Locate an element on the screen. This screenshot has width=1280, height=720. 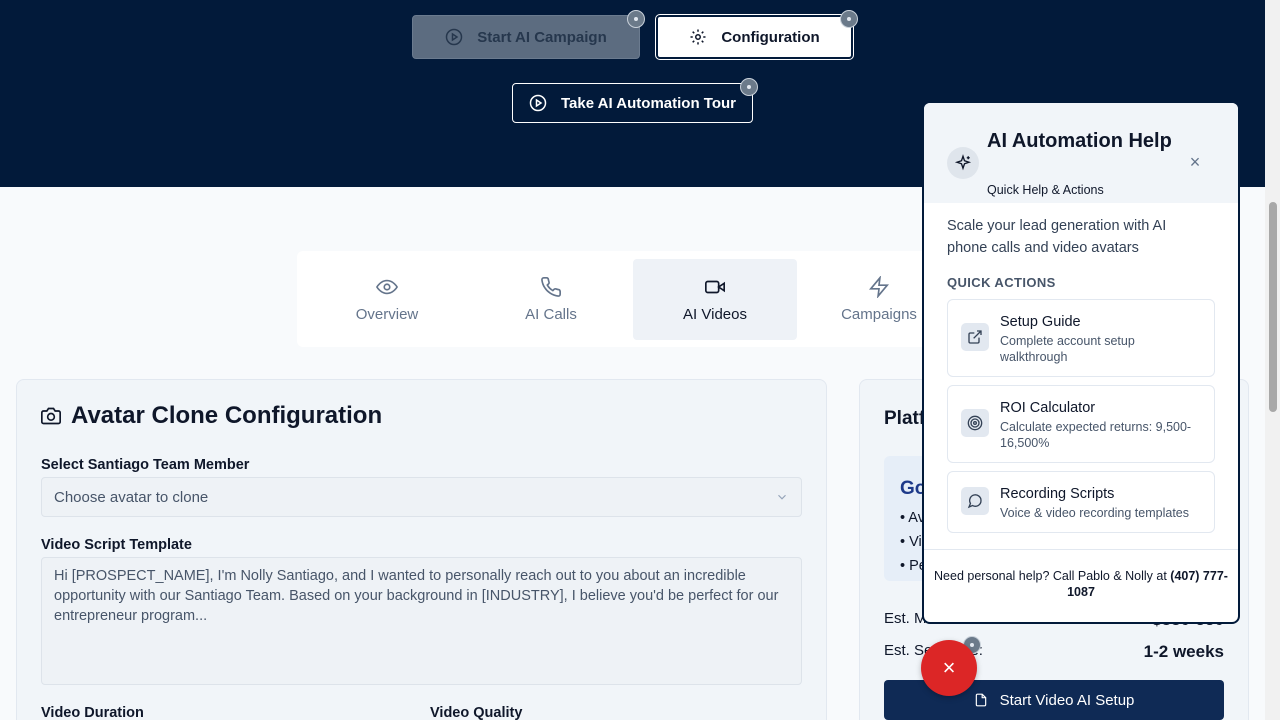
close-help-fab-button: × is located at coordinates (949, 668).